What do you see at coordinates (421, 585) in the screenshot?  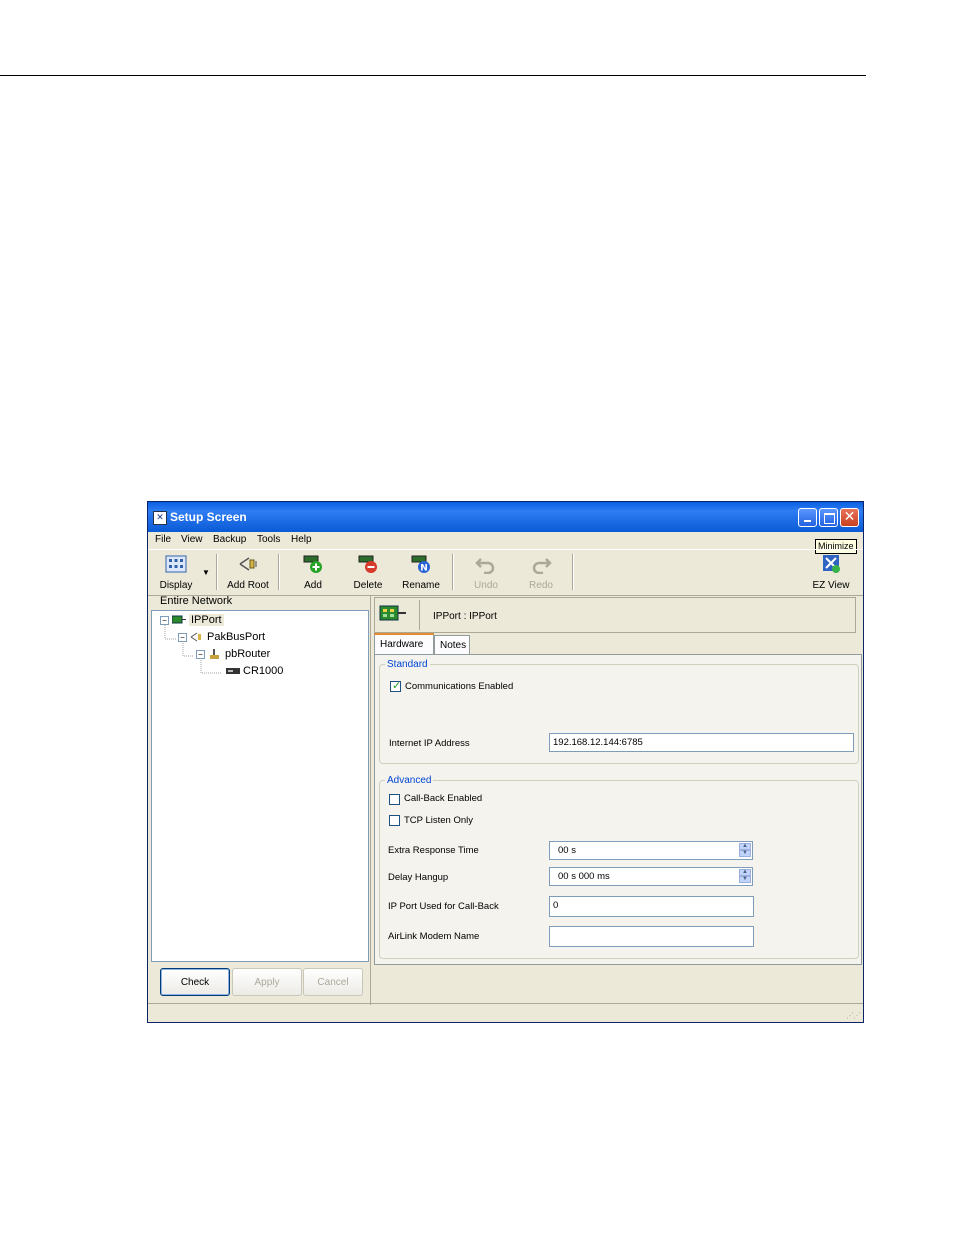 I see `rename-label: Rename` at bounding box center [421, 585].